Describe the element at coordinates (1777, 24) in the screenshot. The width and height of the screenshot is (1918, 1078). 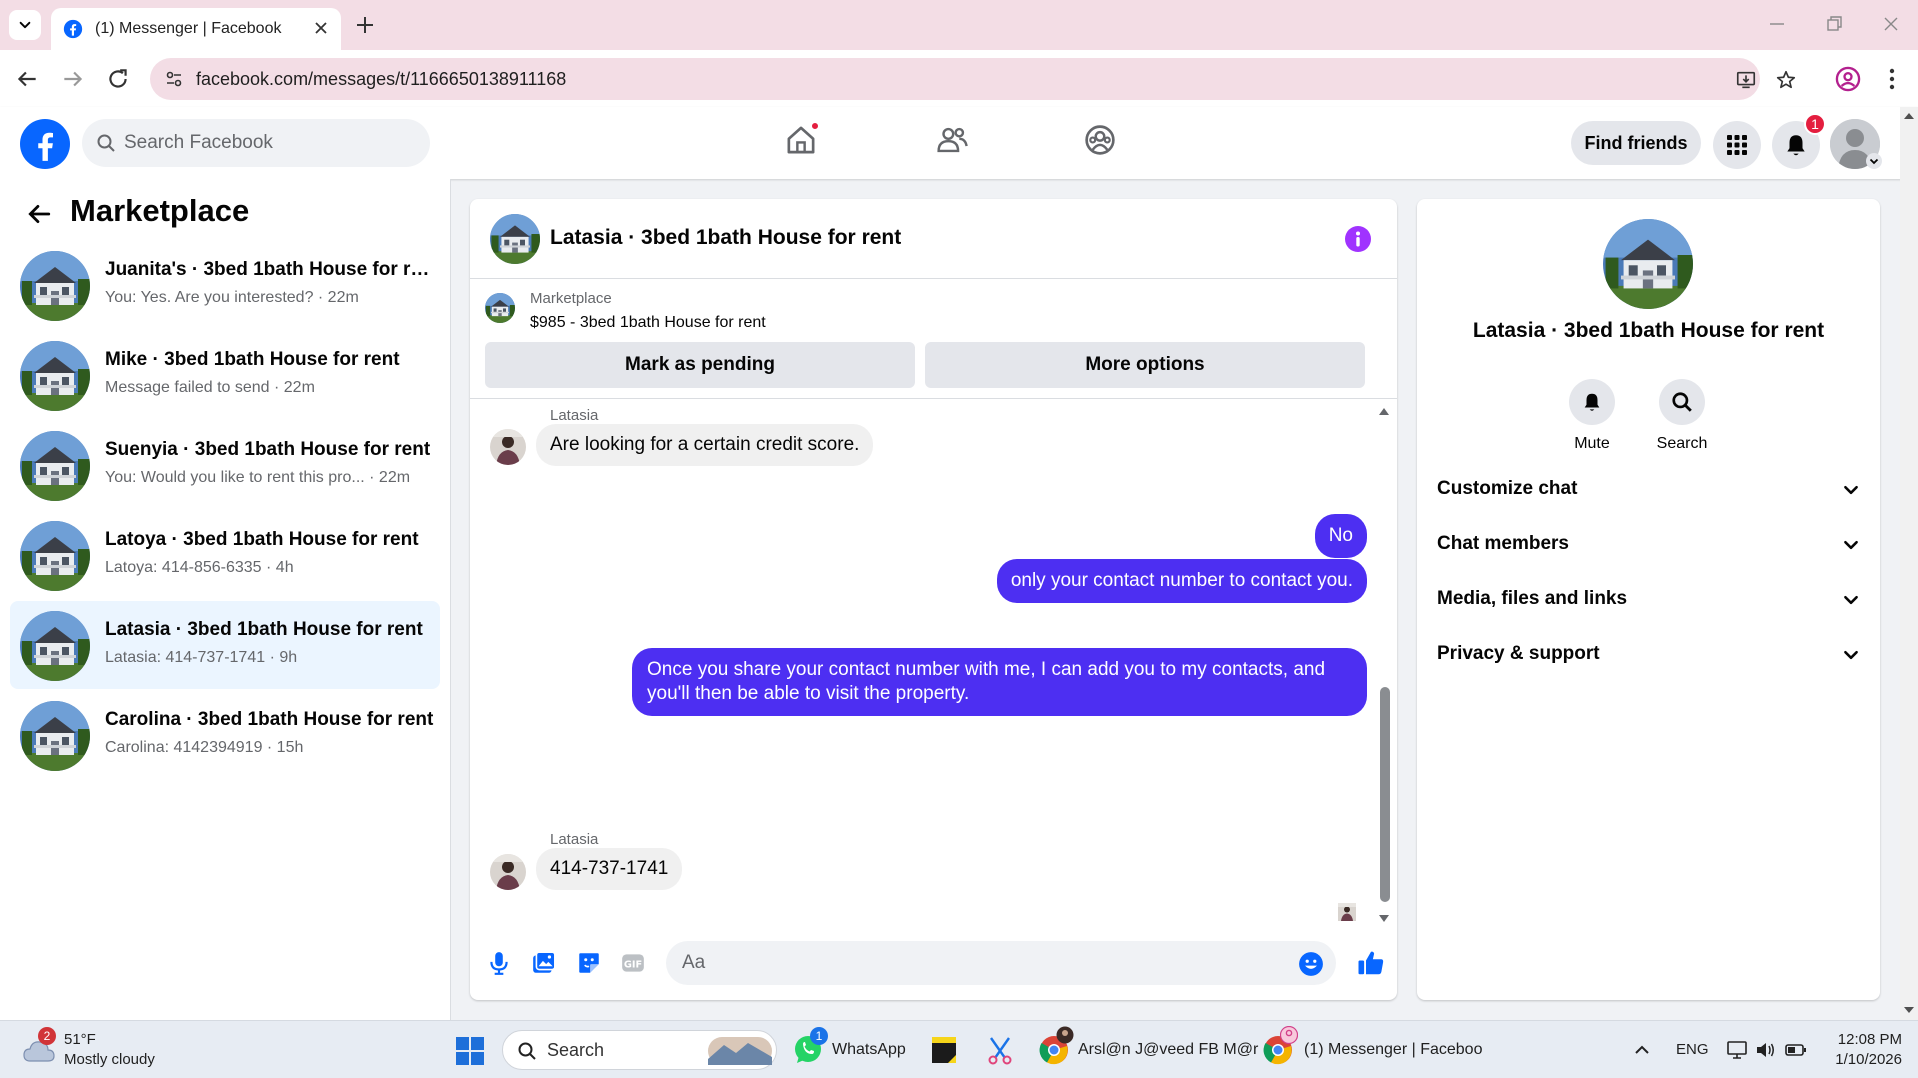
I see `minimize-window-icon` at that location.